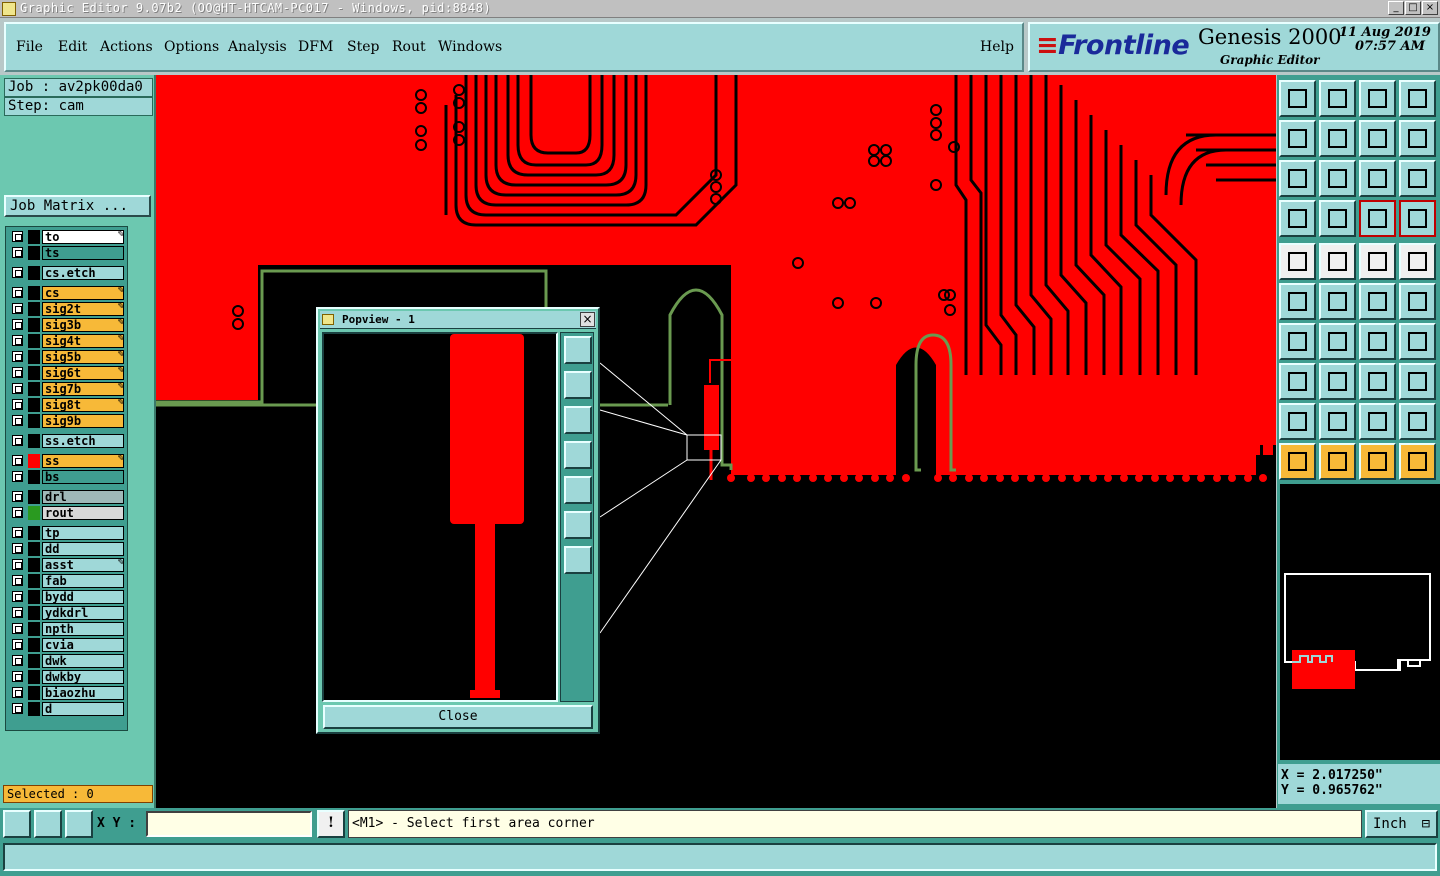 Image resolution: width=1440 pixels, height=876 pixels. I want to click on slope-icon, so click(1337, 341).